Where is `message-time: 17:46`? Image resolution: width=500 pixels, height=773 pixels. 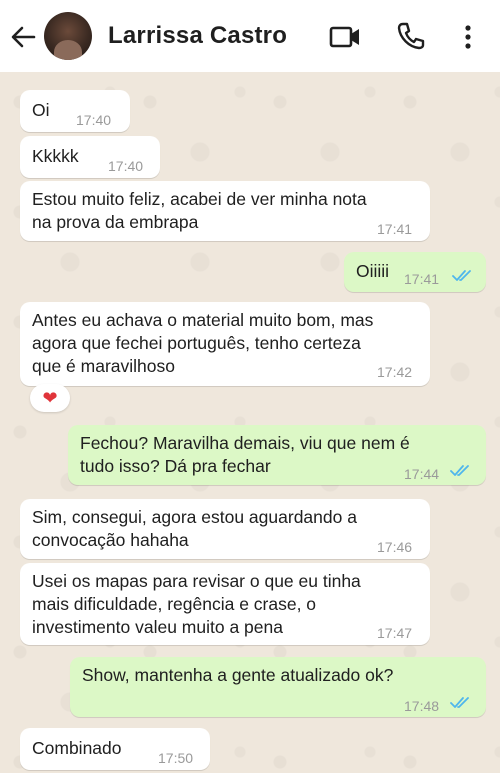
message-time: 17:46 is located at coordinates (395, 547).